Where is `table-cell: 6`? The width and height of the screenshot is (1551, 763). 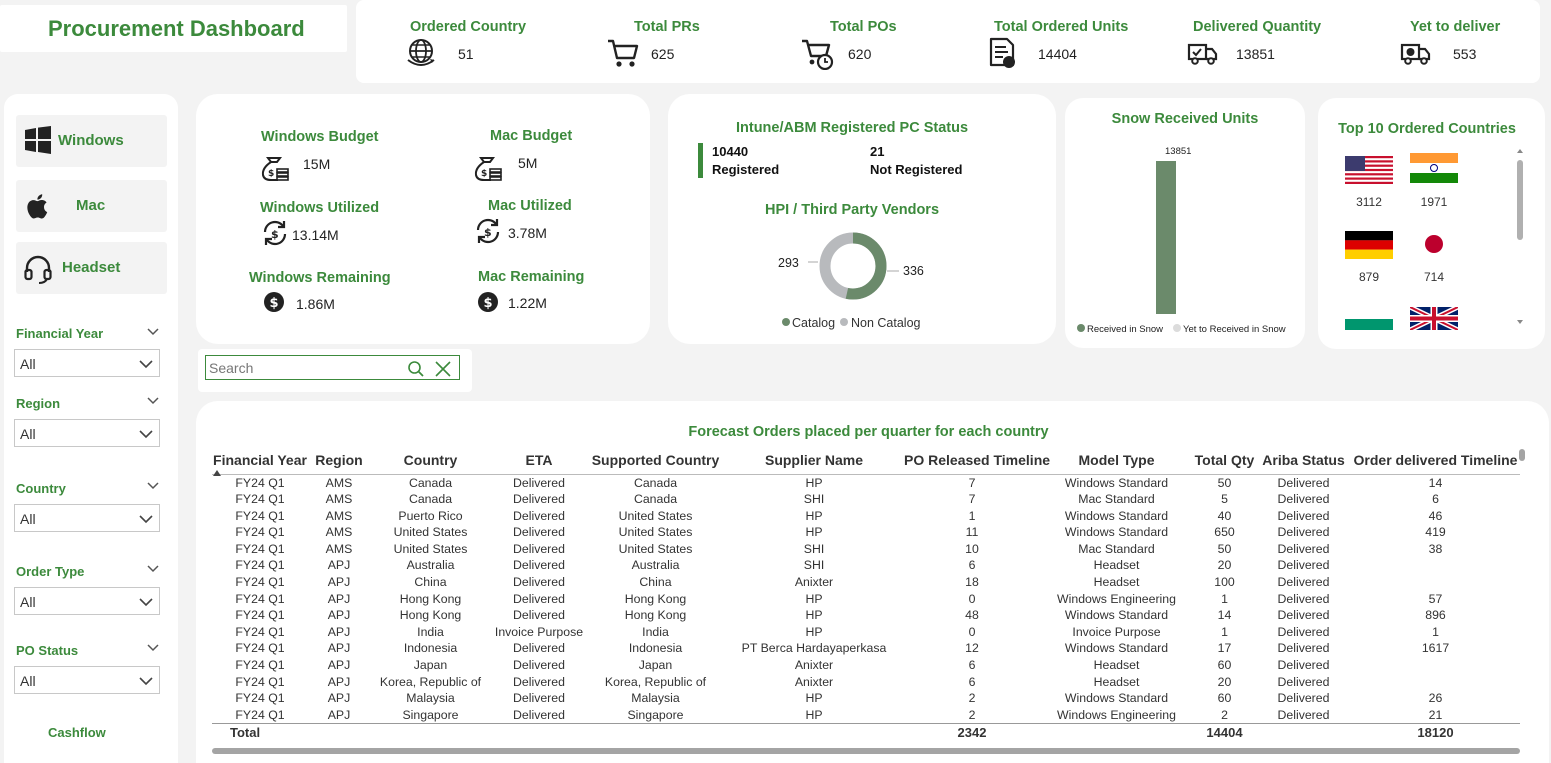 table-cell: 6 is located at coordinates (1435, 499).